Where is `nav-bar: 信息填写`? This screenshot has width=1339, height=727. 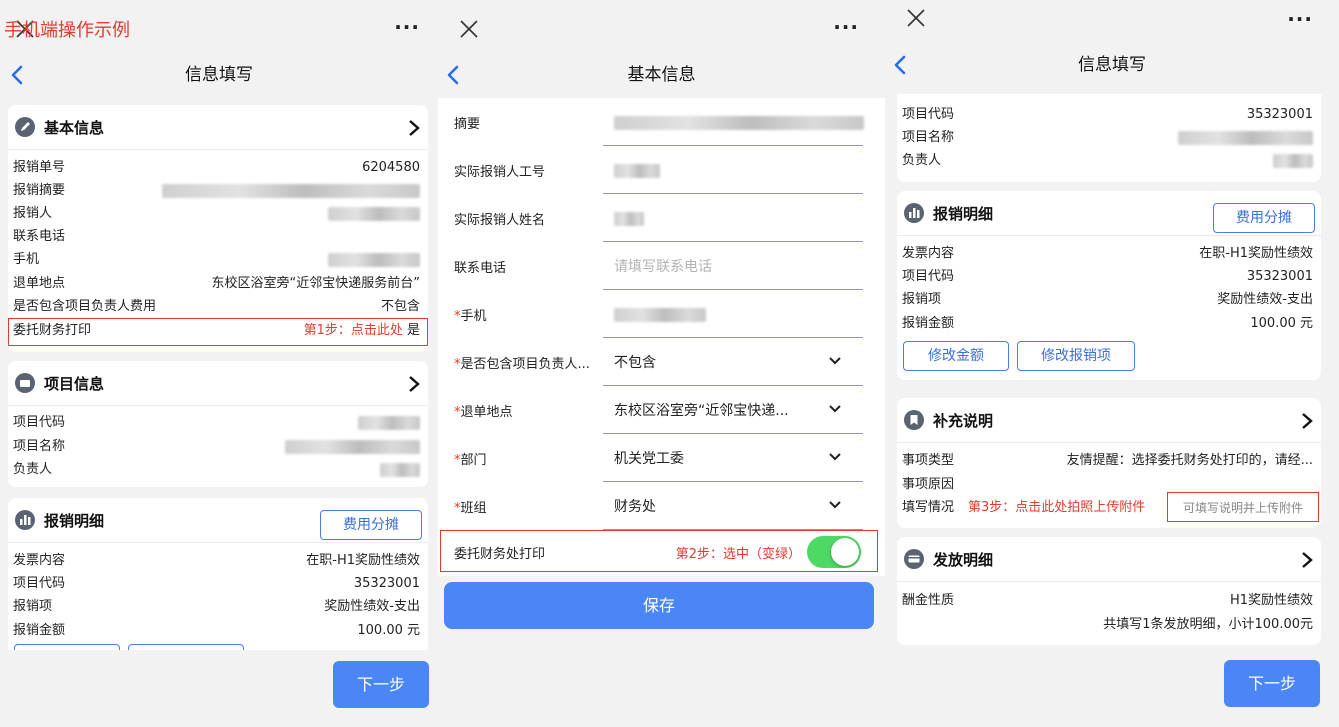 nav-bar: 信息填写 is located at coordinates (219, 75).